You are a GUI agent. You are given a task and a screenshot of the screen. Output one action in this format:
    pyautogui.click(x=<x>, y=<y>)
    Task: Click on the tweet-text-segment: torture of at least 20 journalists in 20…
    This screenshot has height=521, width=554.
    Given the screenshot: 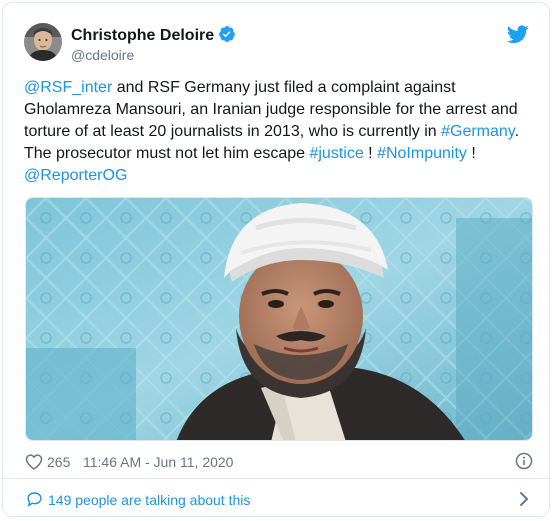 What is the action you would take?
    pyautogui.click(x=233, y=131)
    